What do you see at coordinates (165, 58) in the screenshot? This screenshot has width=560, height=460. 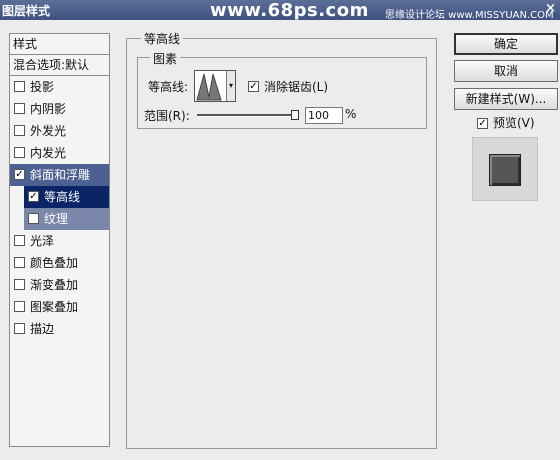 I see `elements-group-title: 图素` at bounding box center [165, 58].